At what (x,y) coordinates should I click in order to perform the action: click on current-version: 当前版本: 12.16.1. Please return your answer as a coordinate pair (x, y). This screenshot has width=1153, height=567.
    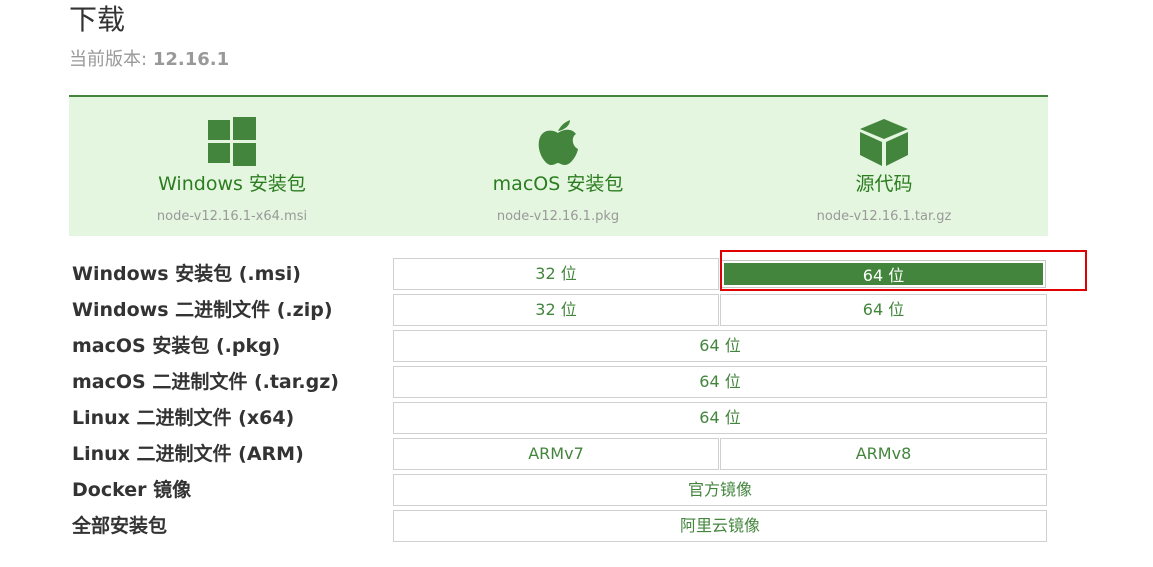
    Looking at the image, I should click on (149, 60).